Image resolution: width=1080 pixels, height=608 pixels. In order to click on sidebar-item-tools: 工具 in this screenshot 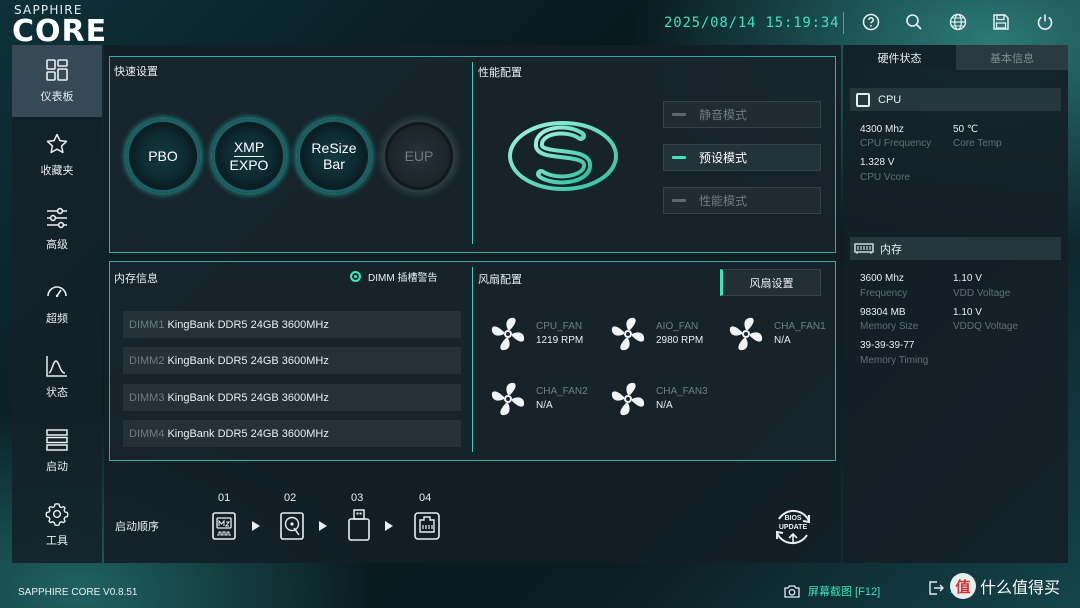, I will do `click(57, 525)`.